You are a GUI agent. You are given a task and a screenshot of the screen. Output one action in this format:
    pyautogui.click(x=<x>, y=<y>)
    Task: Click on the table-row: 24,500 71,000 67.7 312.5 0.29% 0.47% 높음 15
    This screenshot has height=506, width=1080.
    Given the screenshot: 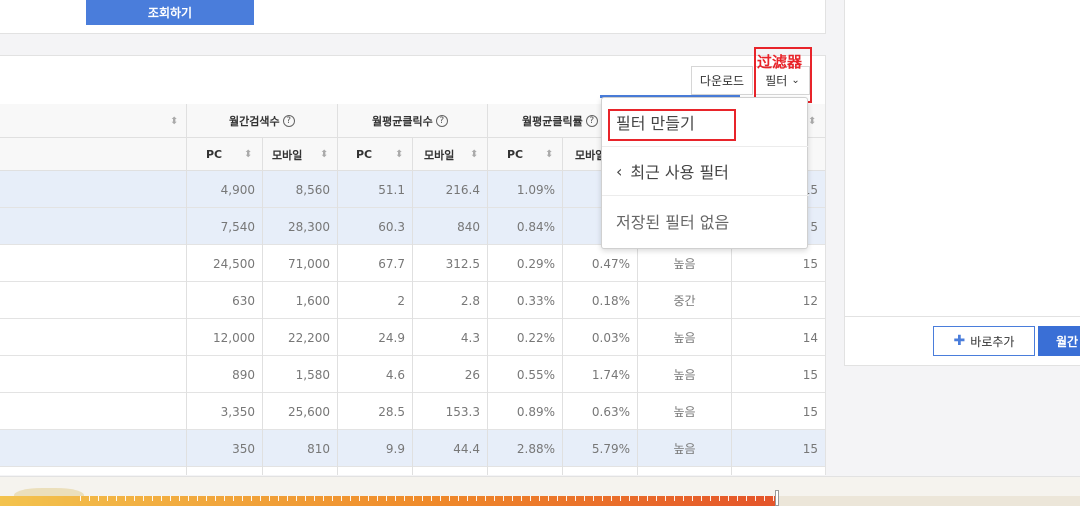 What is the action you would take?
    pyautogui.click(x=412, y=263)
    